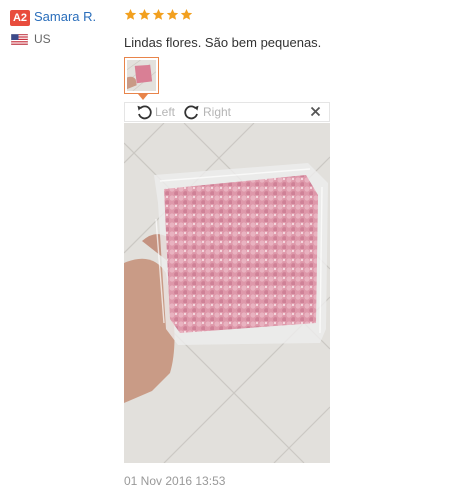  Describe the element at coordinates (65, 16) in the screenshot. I see `reviewer-name: Samara R.` at that location.